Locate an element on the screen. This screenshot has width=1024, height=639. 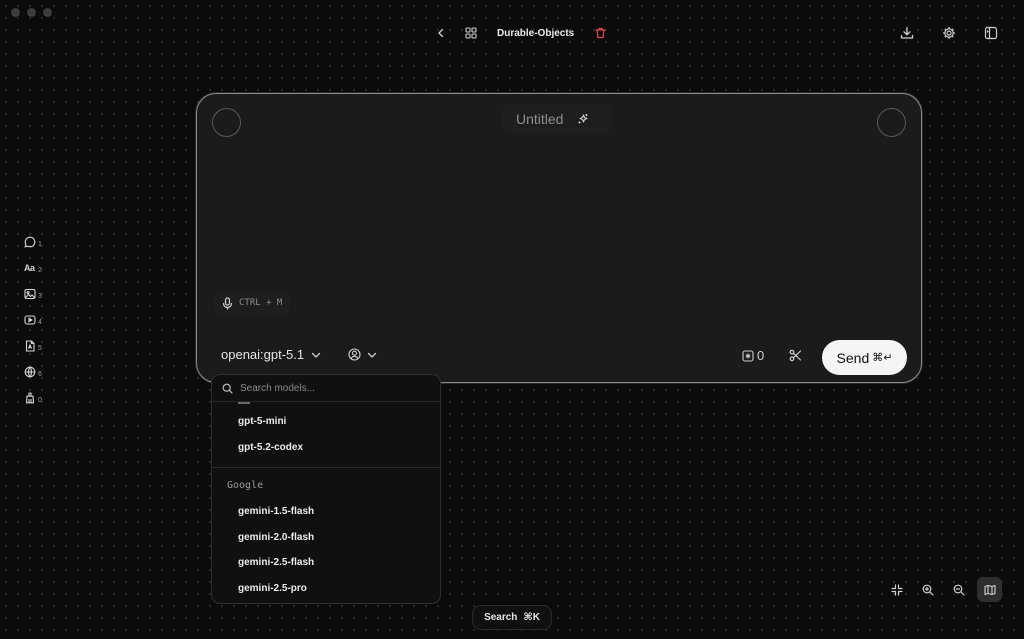
zoom-window-dot is located at coordinates (47, 12).